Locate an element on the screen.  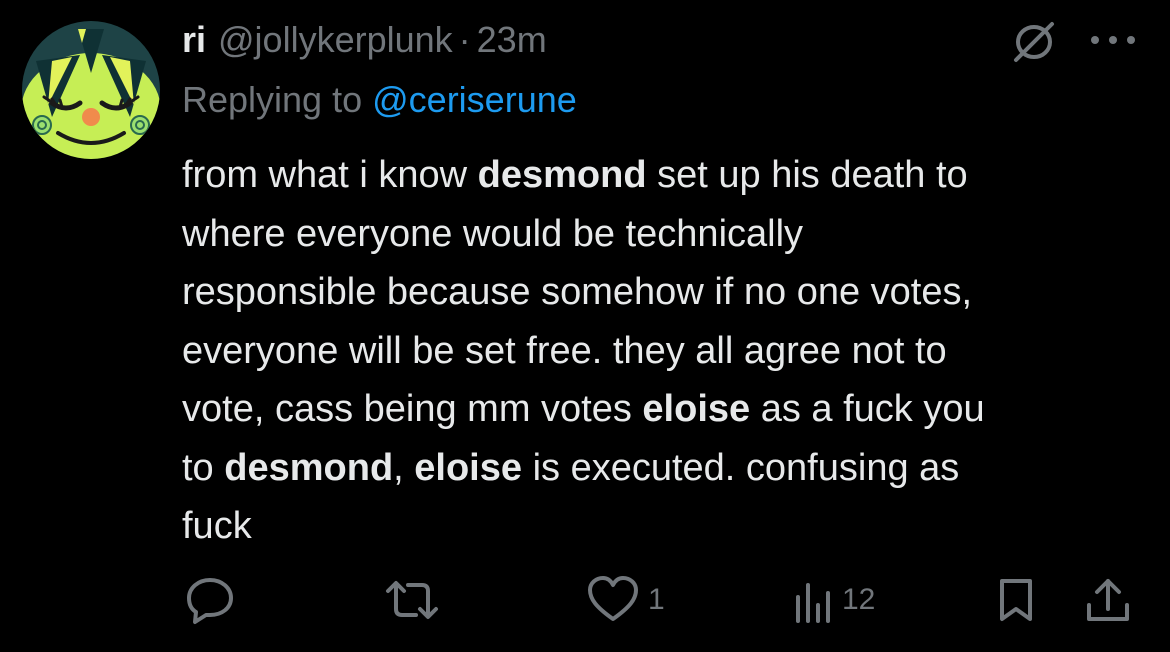
replying-to-label: Replying to is located at coordinates (272, 99).